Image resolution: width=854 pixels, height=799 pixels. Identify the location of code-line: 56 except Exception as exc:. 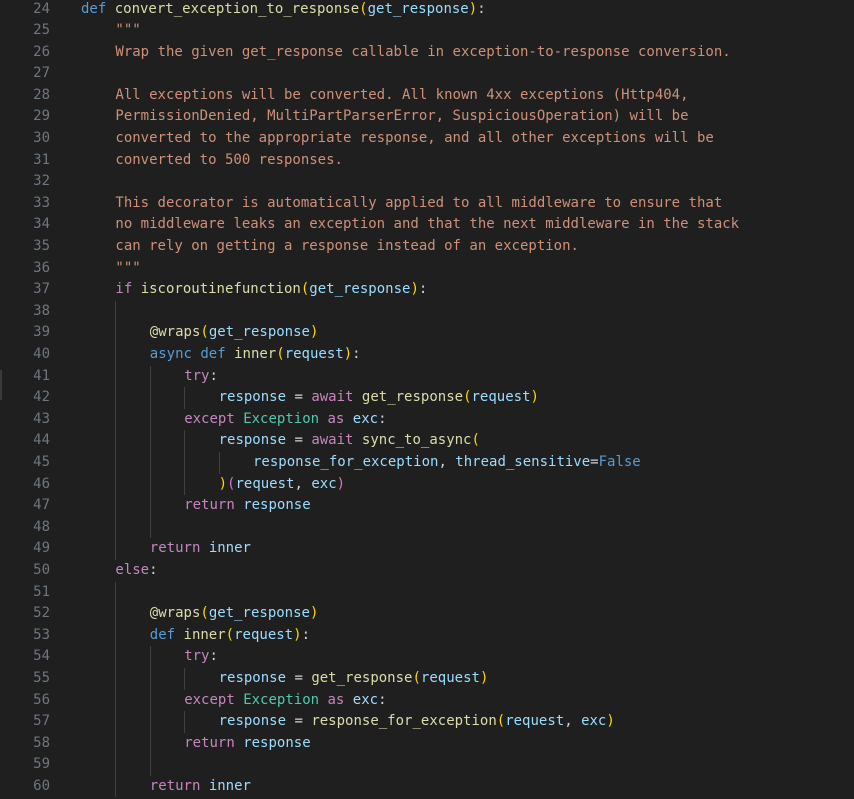
(427, 700).